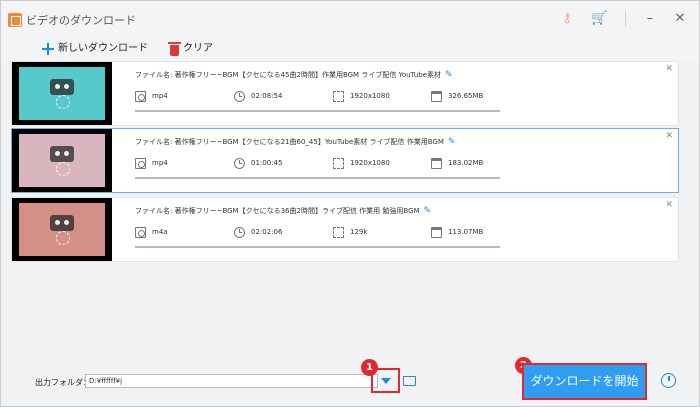 The image size is (700, 407). I want to click on bitrate-info: 129k, so click(350, 232).